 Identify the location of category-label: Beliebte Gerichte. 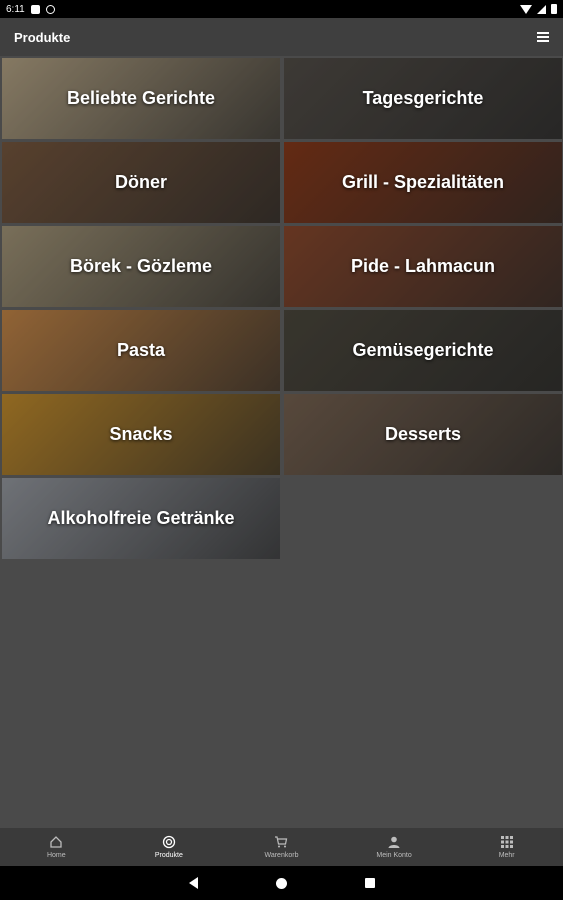
(141, 98).